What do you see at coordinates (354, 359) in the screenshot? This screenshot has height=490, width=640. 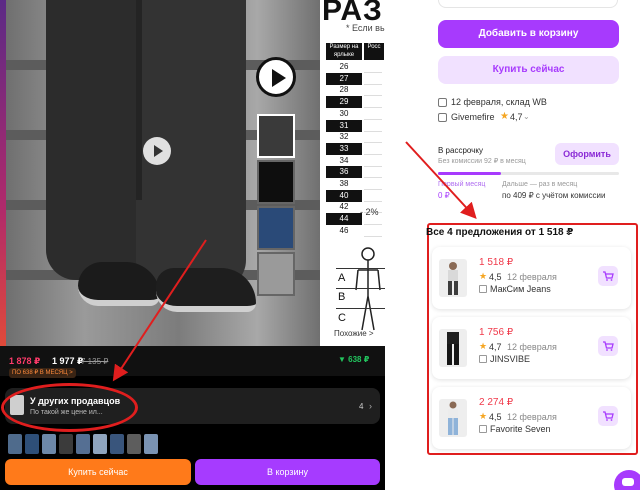 I see `price-drop-badge: ▼ 638 ₽` at bounding box center [354, 359].